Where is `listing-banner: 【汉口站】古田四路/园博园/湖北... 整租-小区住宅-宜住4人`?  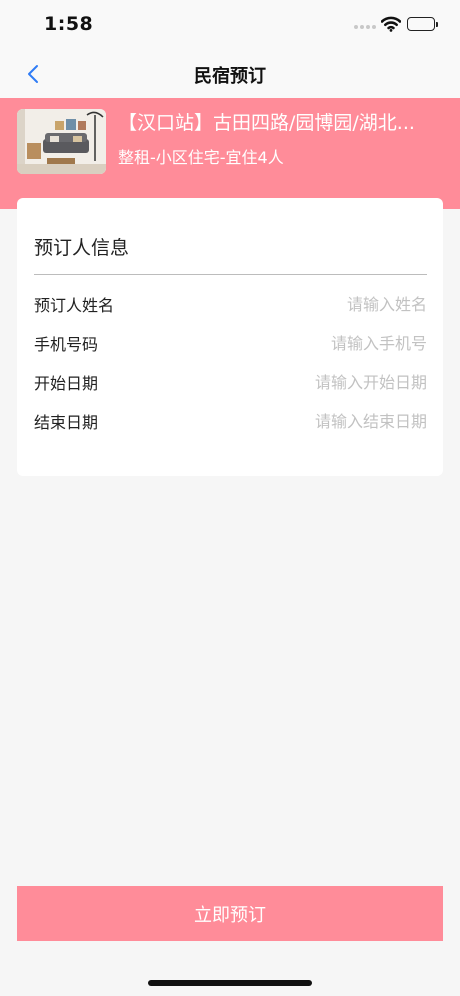
listing-banner: 【汉口站】古田四路/园博园/湖北... 整租-小区住宅-宜住4人 is located at coordinates (230, 153).